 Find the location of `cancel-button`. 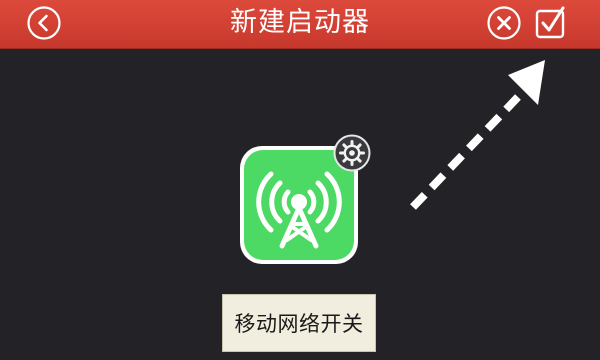

cancel-button is located at coordinates (504, 23).